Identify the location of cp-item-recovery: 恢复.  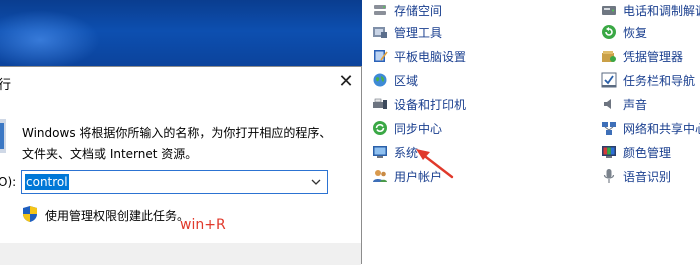
(624, 32).